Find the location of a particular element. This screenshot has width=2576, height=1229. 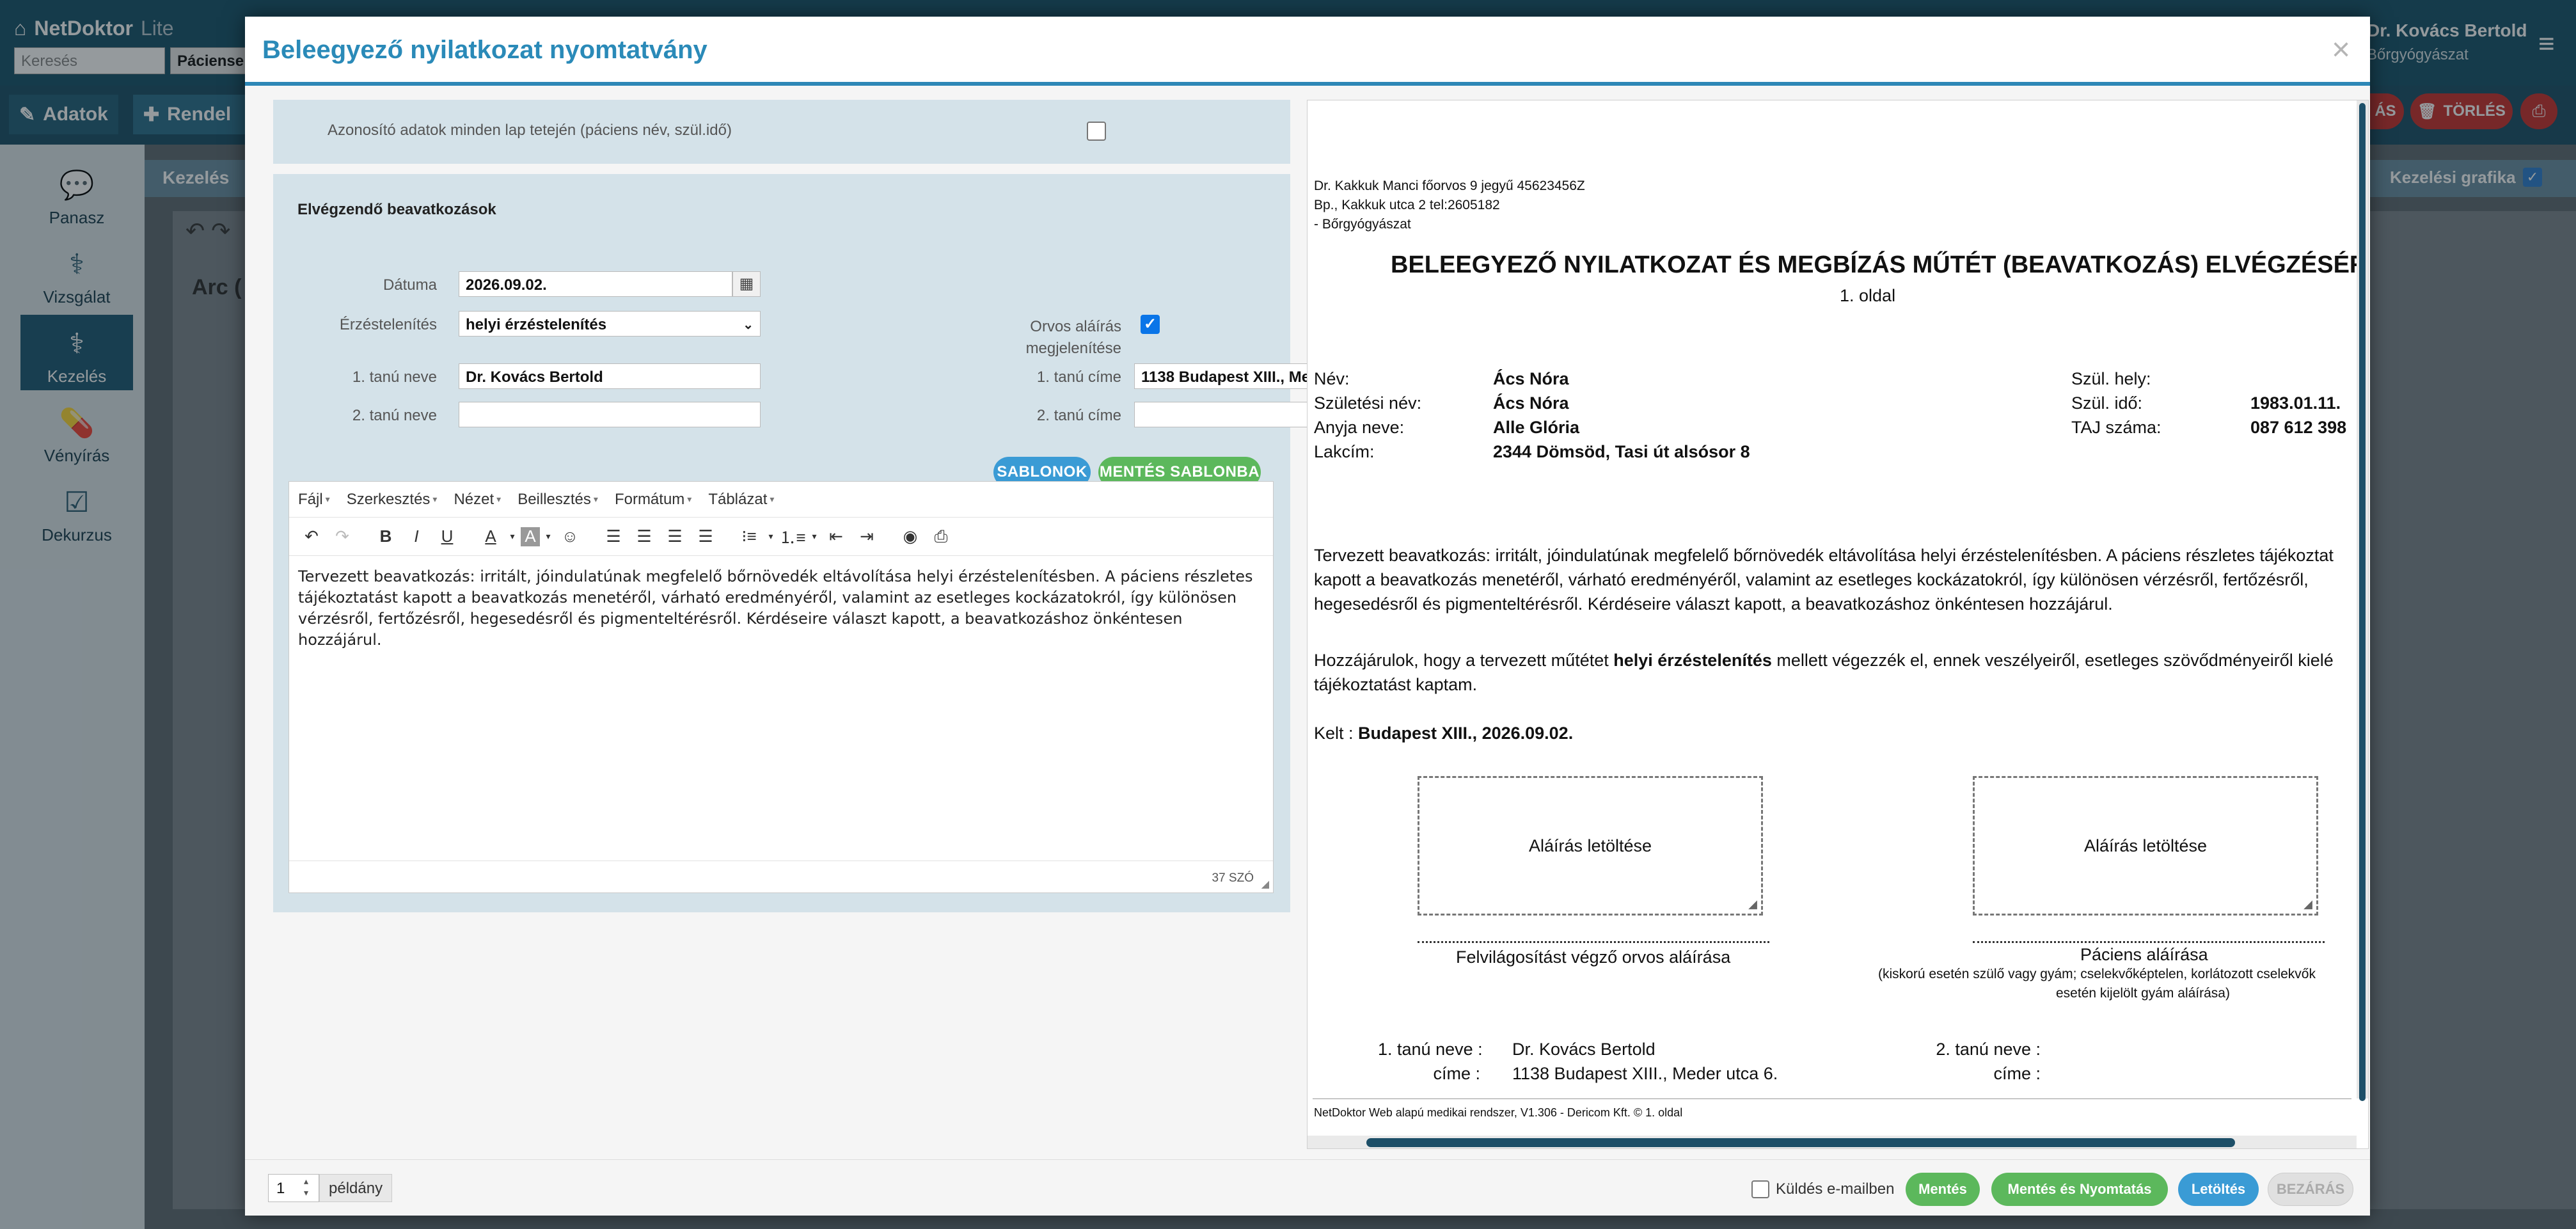

birth-place-label: Szül. hely: is located at coordinates (2111, 378).